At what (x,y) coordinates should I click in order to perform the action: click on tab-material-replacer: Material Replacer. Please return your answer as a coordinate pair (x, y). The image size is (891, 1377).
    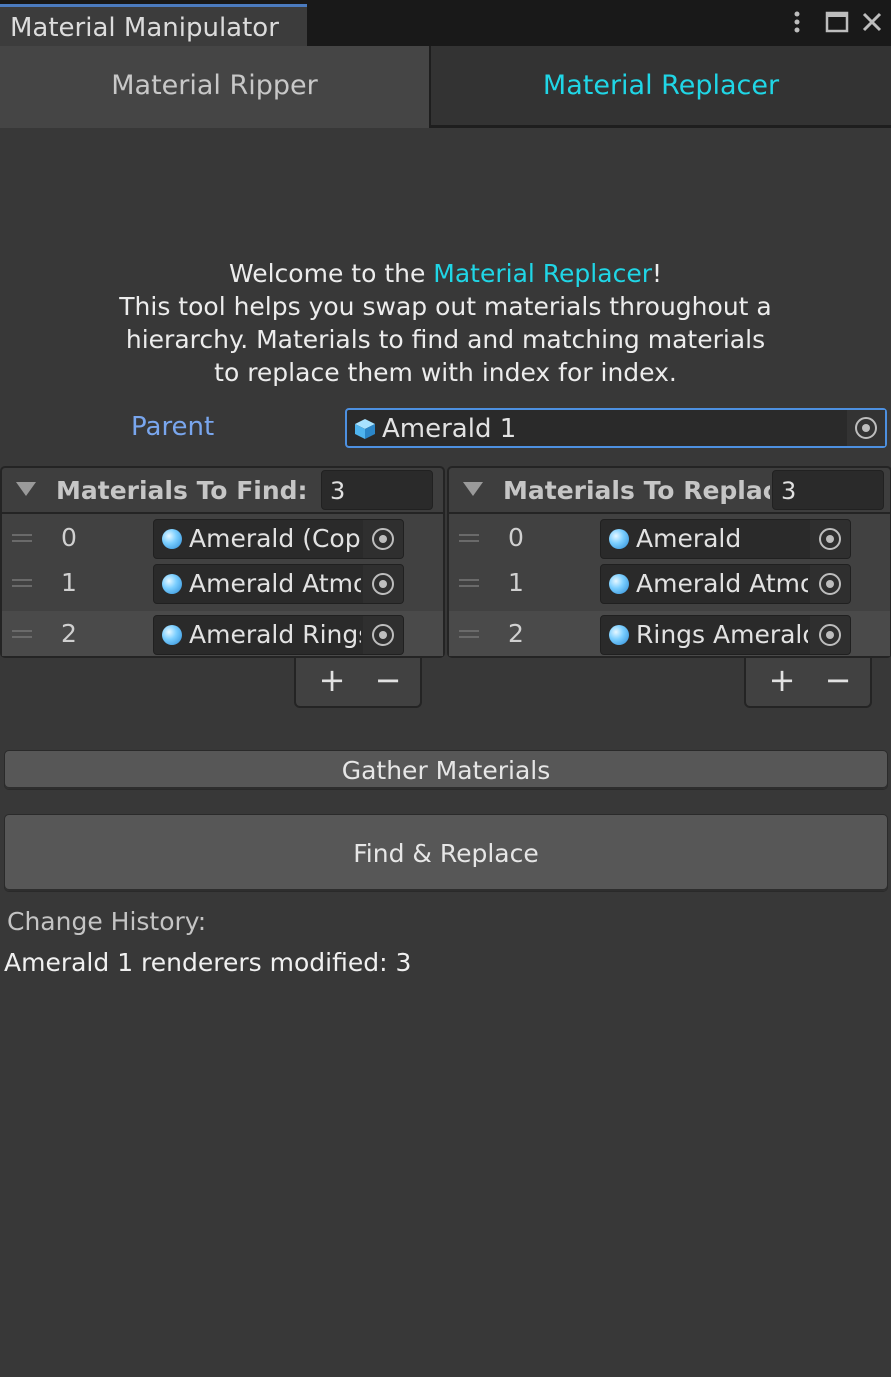
    Looking at the image, I should click on (660, 87).